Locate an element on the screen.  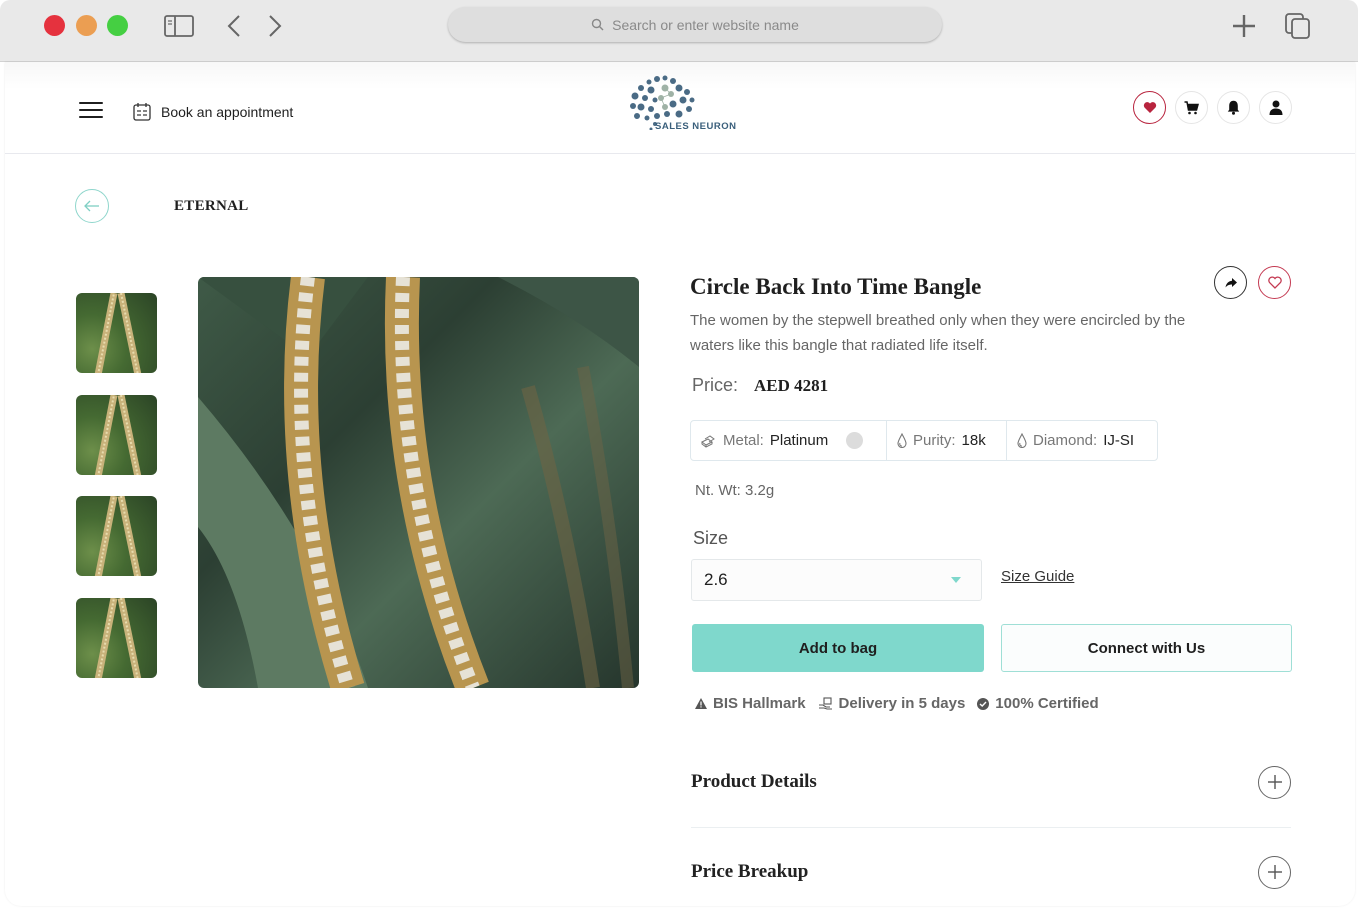
heart-icon is located at coordinates (1149, 107).